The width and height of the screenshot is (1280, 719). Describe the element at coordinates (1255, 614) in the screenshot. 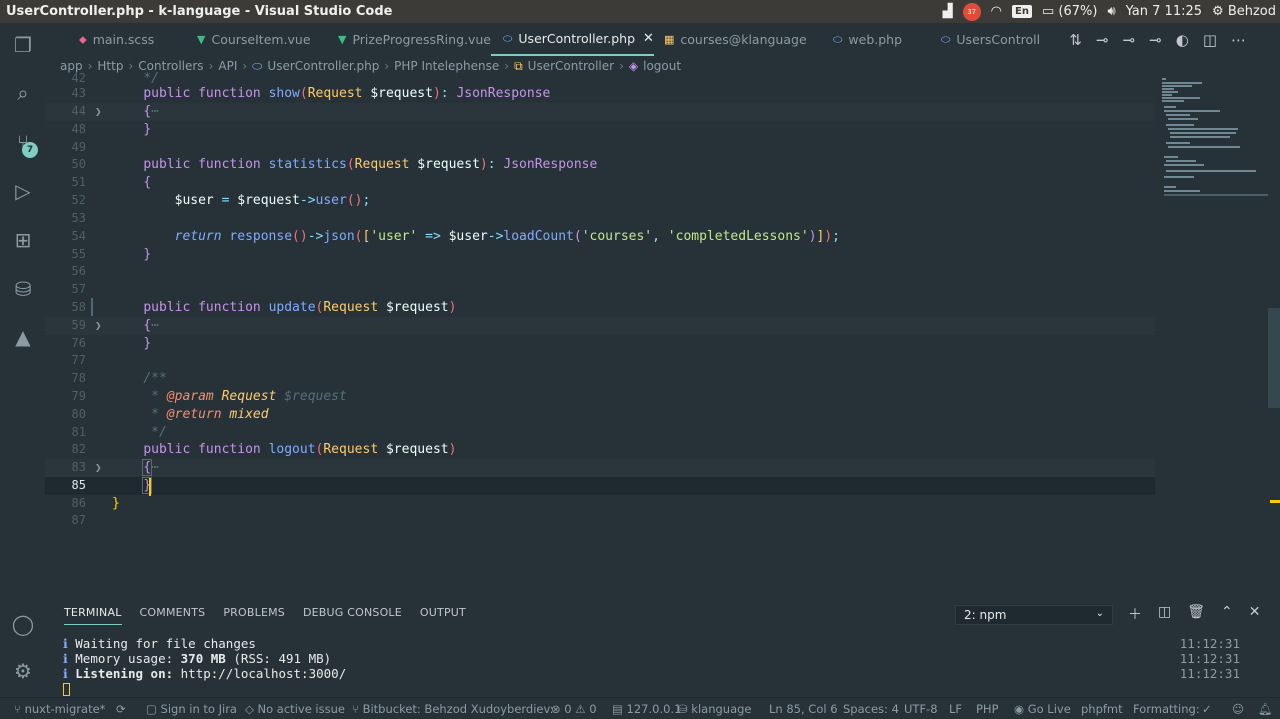

I see `close-panel-icon: ✕` at that location.